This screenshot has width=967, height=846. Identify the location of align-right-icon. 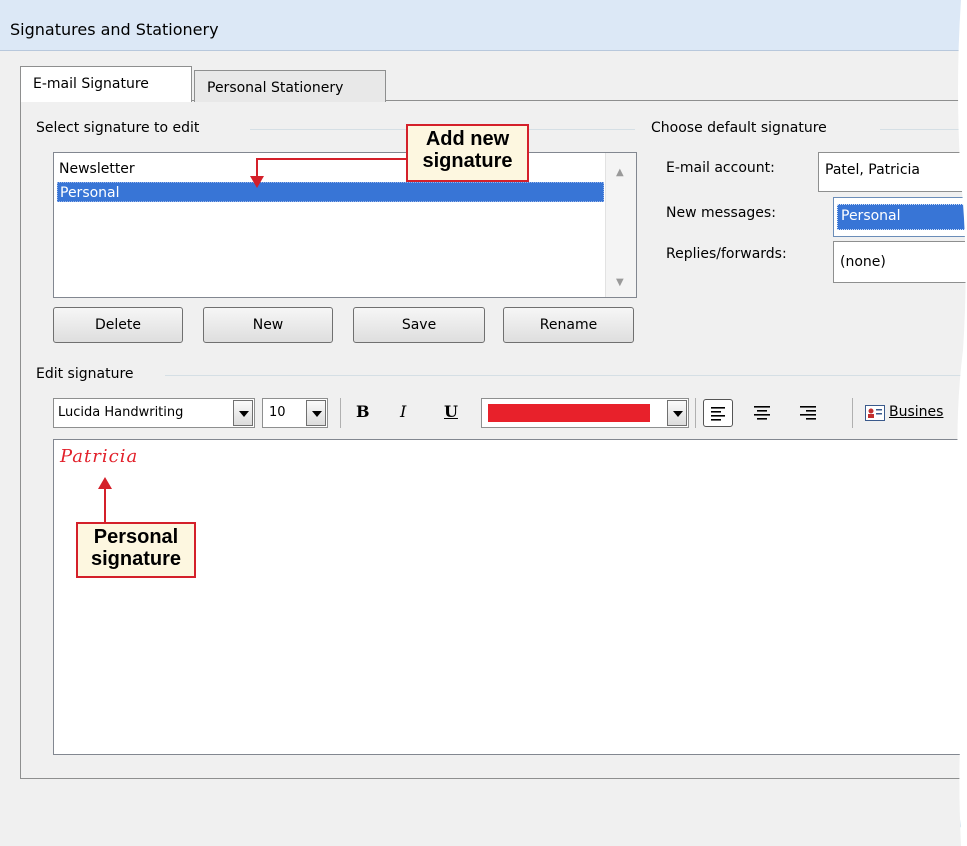
(808, 412).